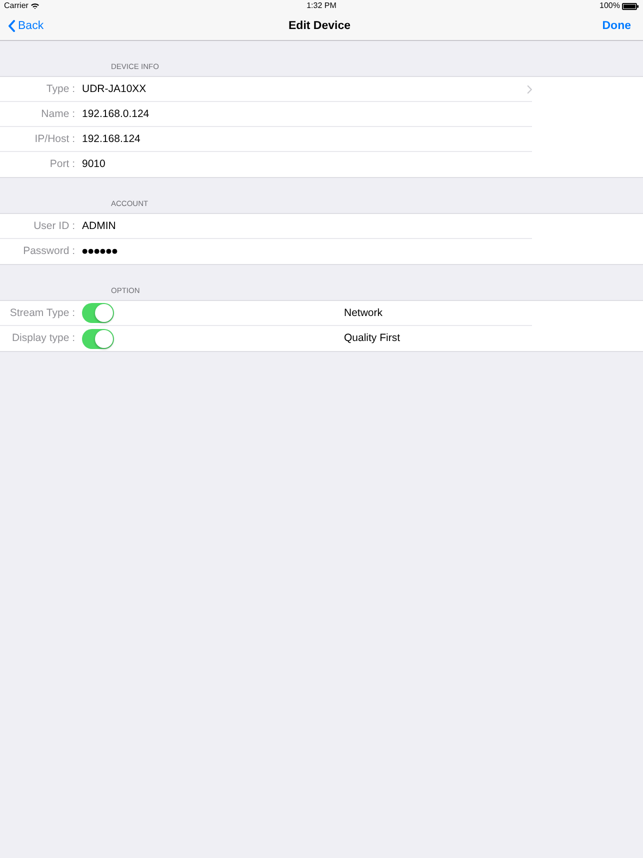 The image size is (643, 858). Describe the element at coordinates (11, 26) in the screenshot. I see `chevron-left-icon` at that location.